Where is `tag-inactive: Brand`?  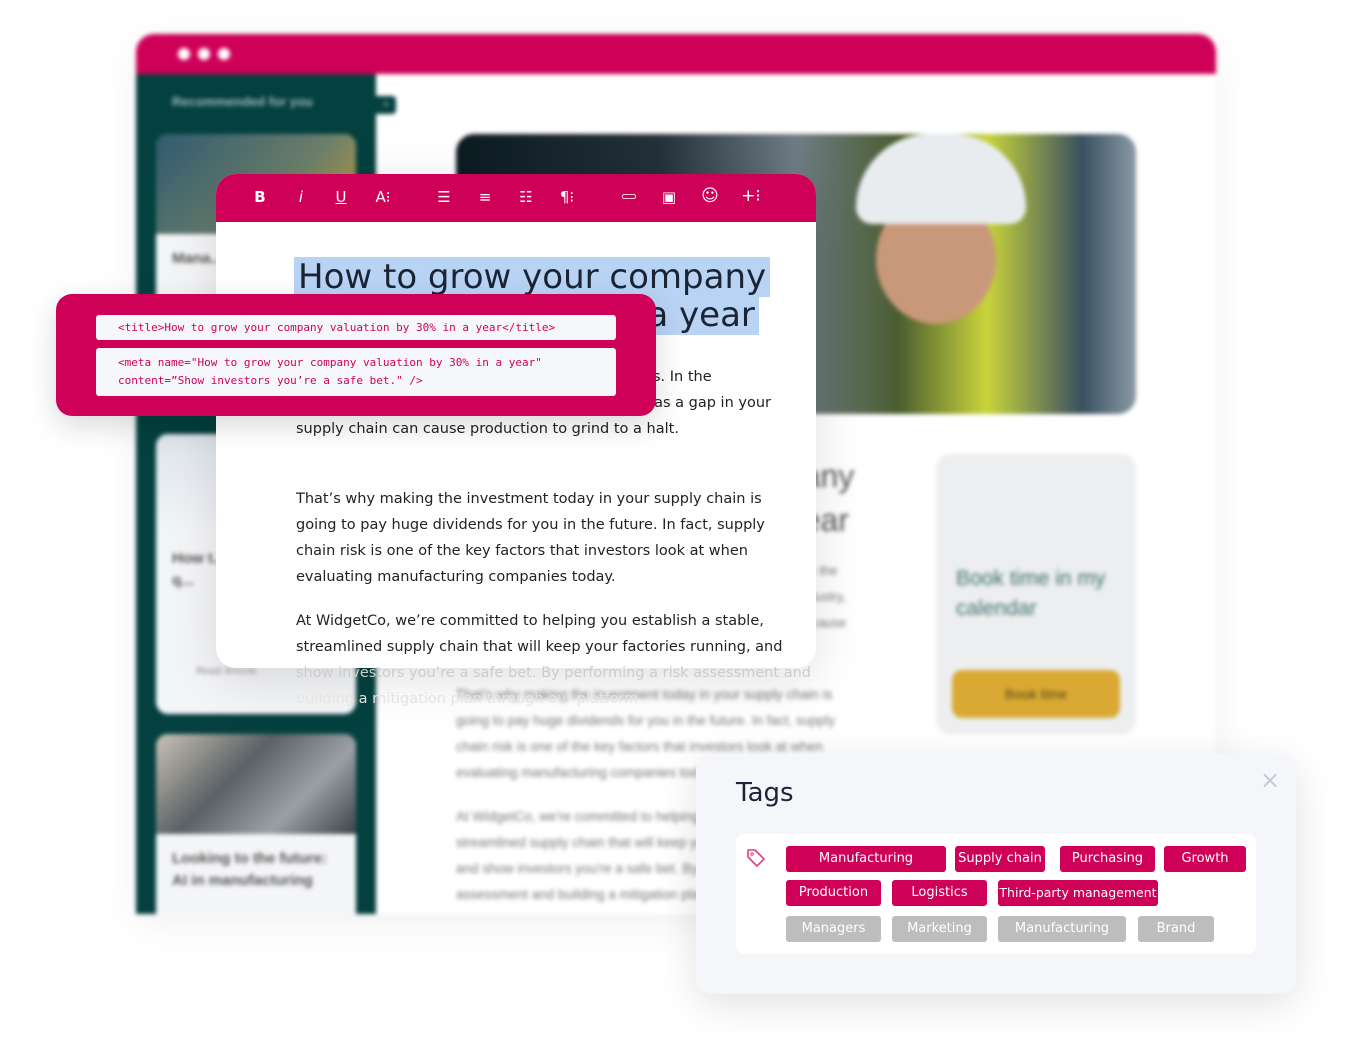
tag-inactive: Brand is located at coordinates (1176, 929).